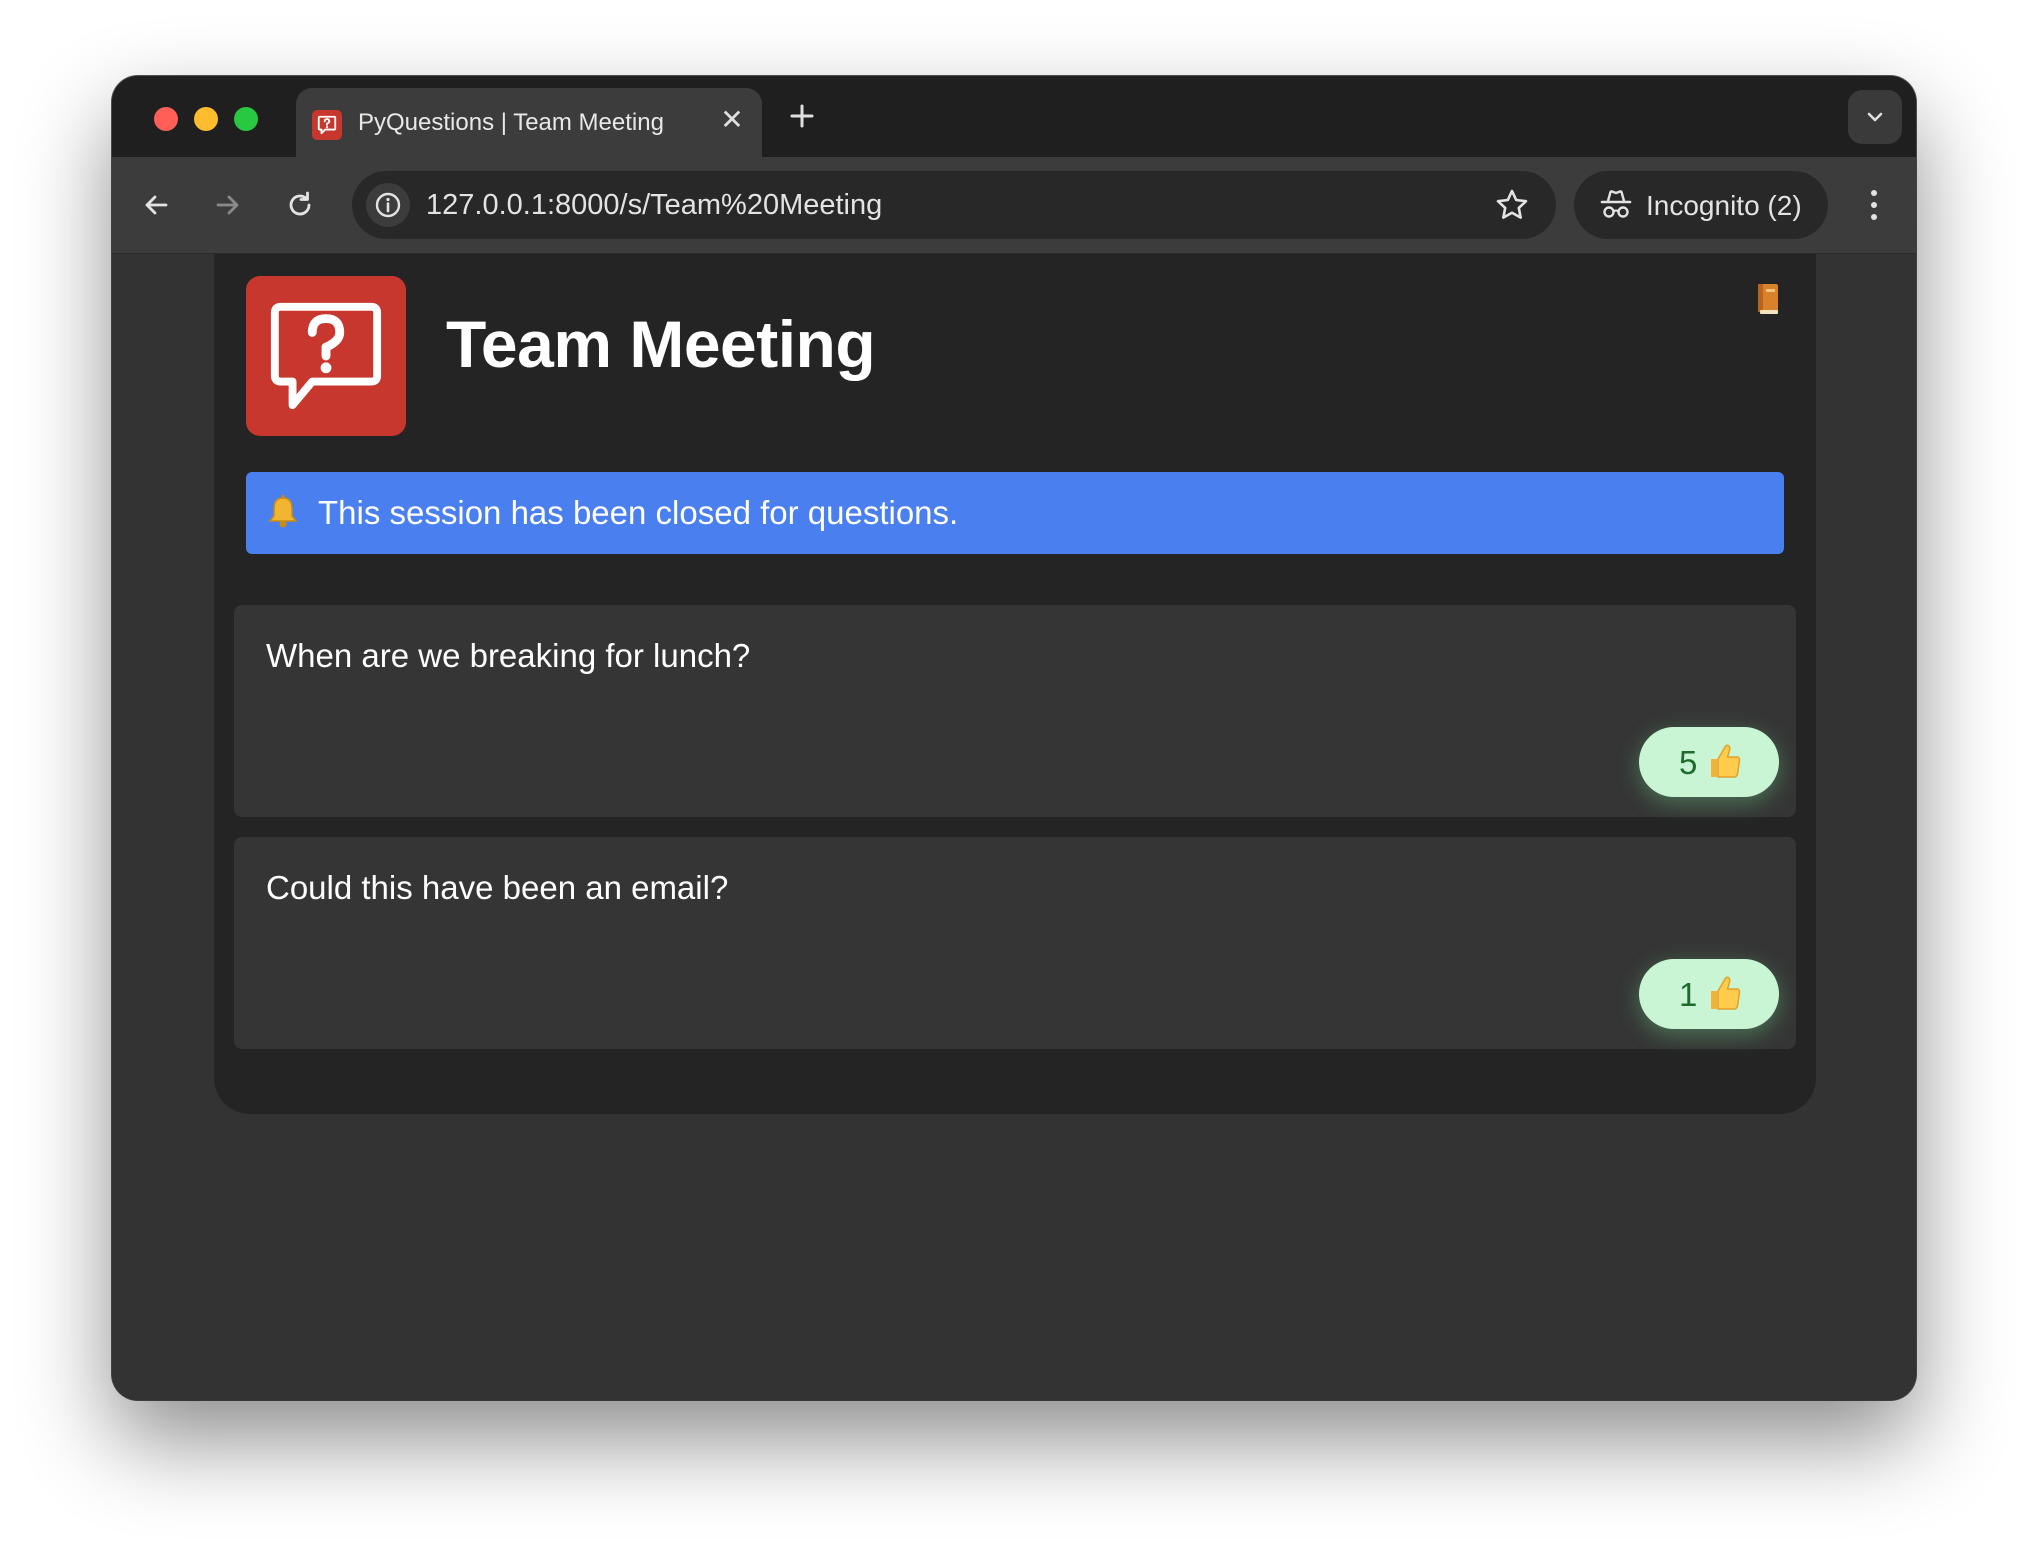  I want to click on site-info-icon, so click(388, 205).